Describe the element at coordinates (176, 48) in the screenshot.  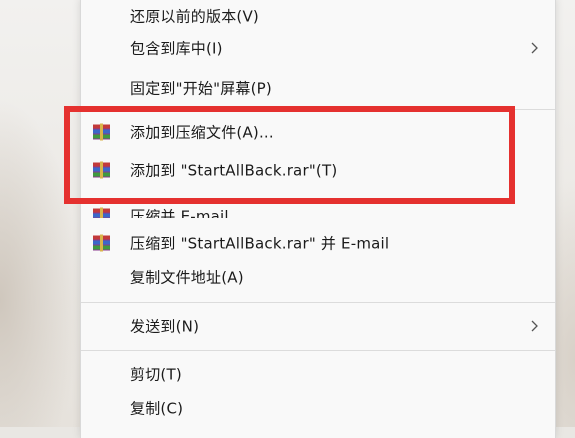
I see `menu-item-label: 包含到库中(I)` at that location.